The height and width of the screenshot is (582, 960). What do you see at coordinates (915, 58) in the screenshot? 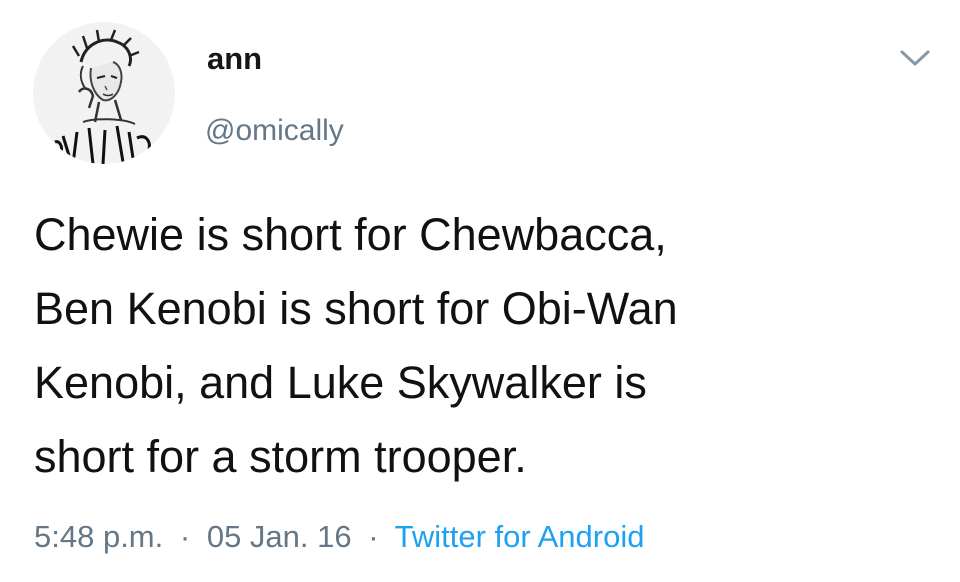
I see `chevron-down-icon` at bounding box center [915, 58].